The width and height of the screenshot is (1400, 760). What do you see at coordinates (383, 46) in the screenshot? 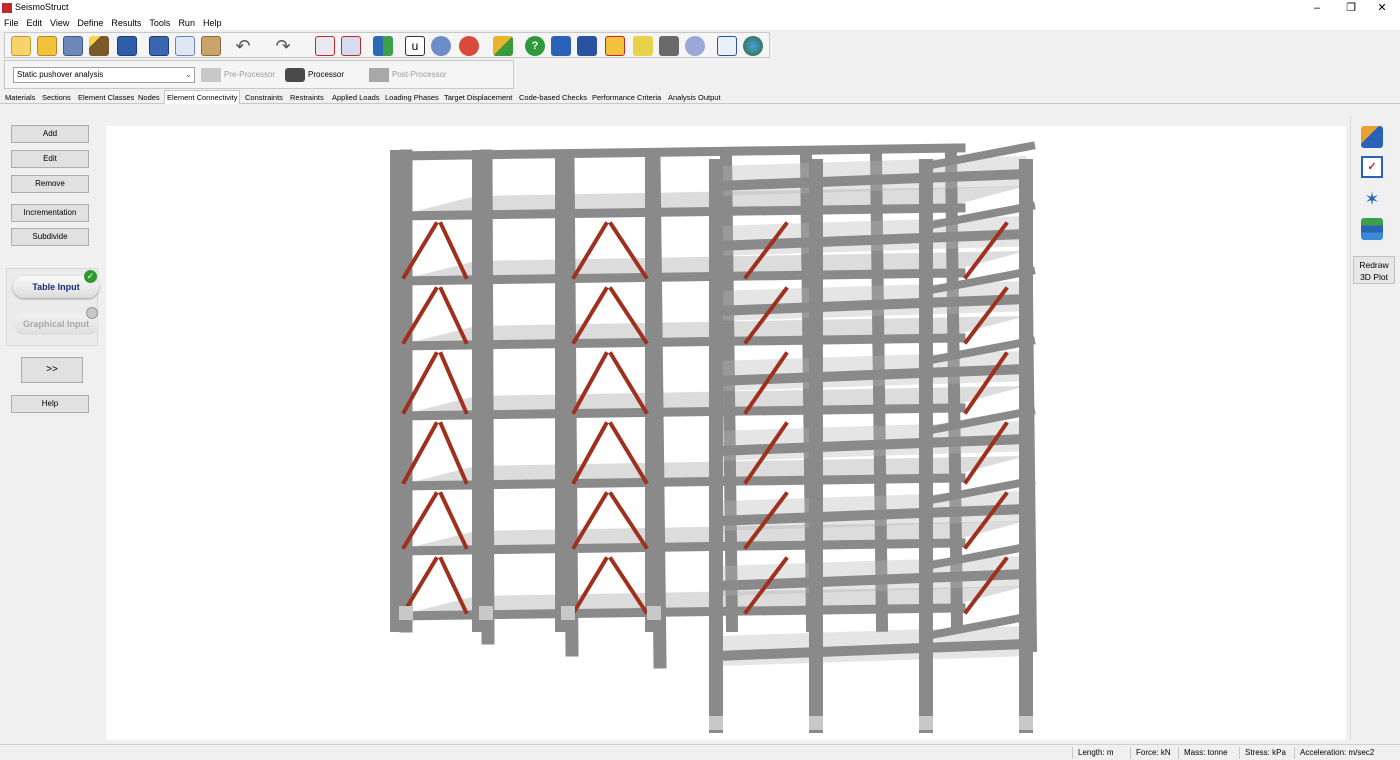
I see `mesh-icon` at bounding box center [383, 46].